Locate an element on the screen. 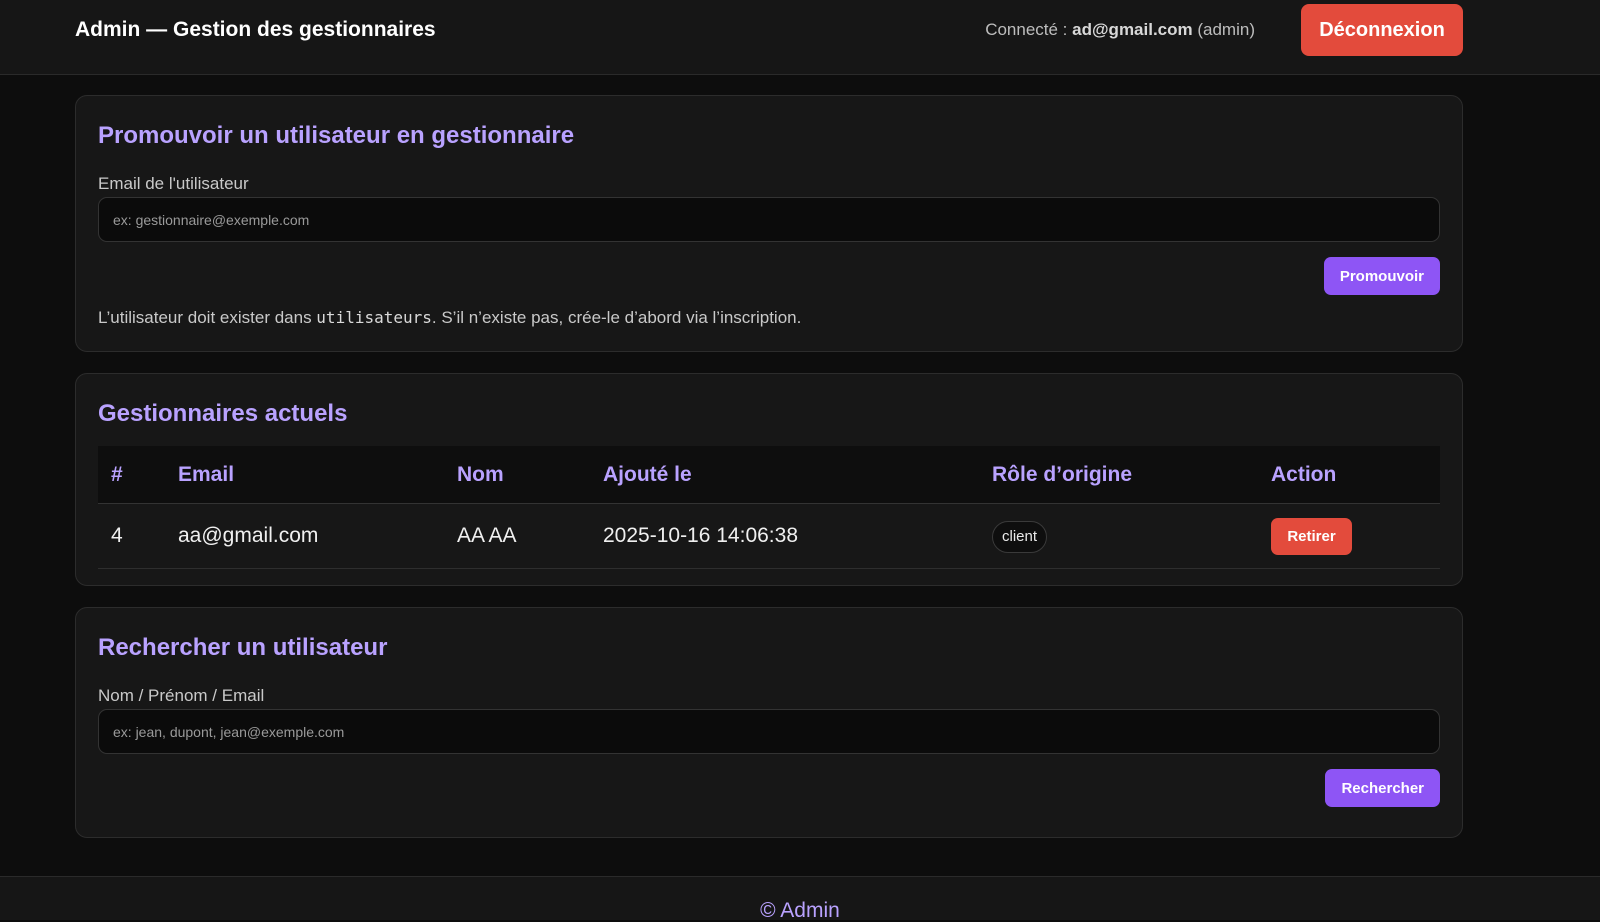 This screenshot has width=1600, height=922. session-user-email: ad@gmail.com is located at coordinates (1132, 29).